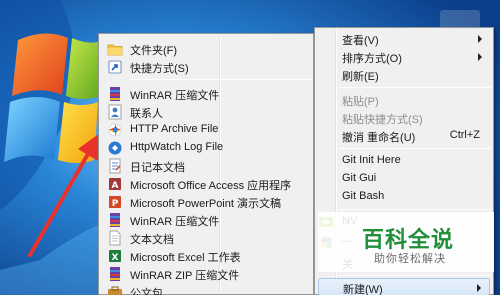 This screenshot has width=500, height=295. I want to click on menu-item-git-init: Git Init Here, so click(404, 161).